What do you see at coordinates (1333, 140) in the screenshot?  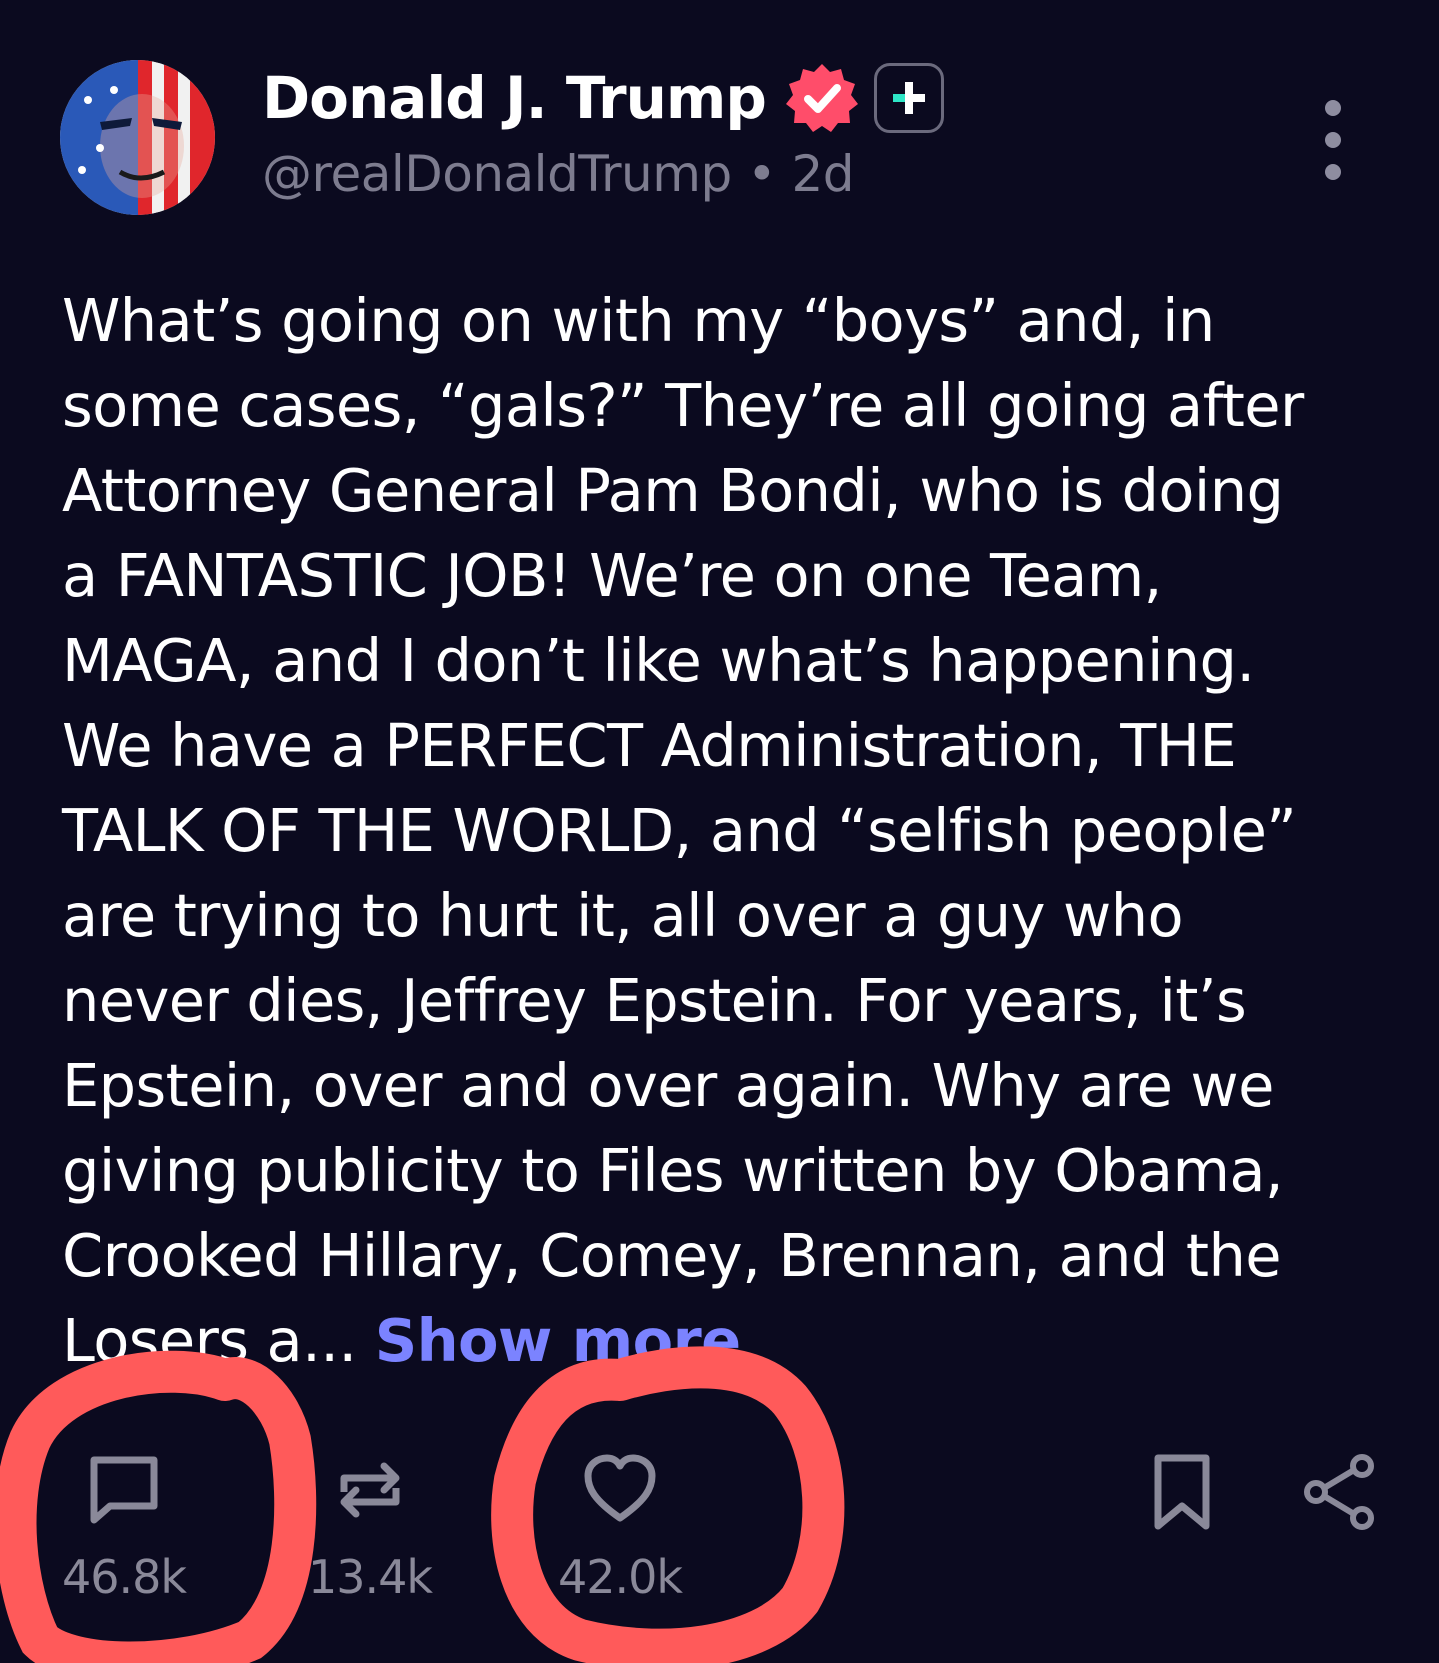 I see `more-options-button` at bounding box center [1333, 140].